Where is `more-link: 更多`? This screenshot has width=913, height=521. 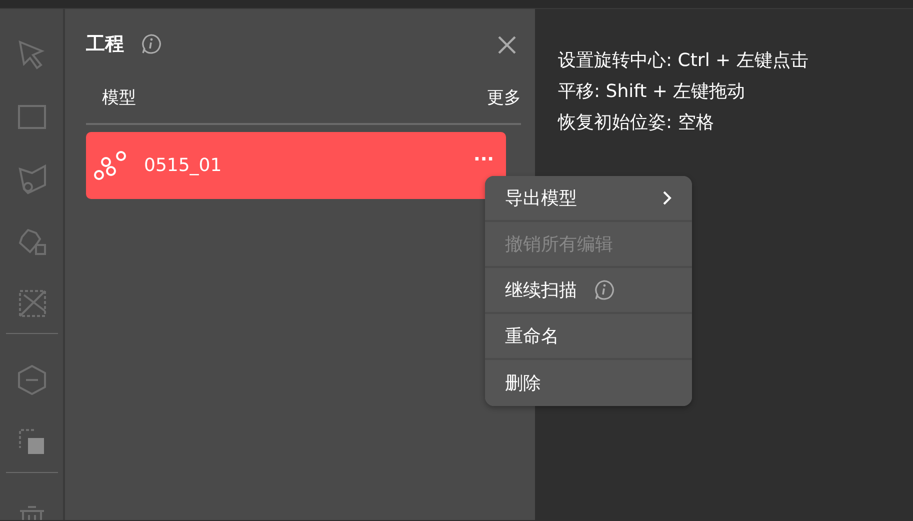 more-link: 更多 is located at coordinates (504, 99).